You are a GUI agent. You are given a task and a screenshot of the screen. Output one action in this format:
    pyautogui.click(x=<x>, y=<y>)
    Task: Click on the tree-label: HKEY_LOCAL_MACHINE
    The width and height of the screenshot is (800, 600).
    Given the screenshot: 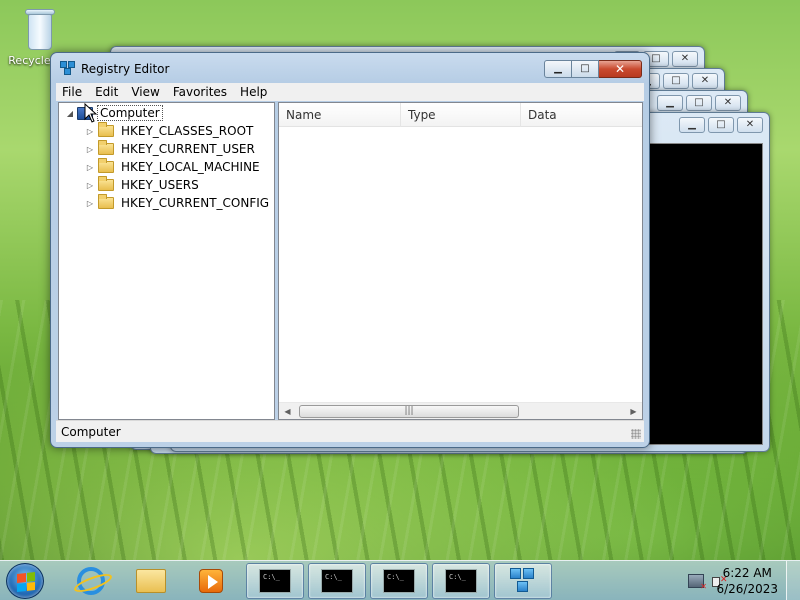 What is the action you would take?
    pyautogui.click(x=190, y=167)
    